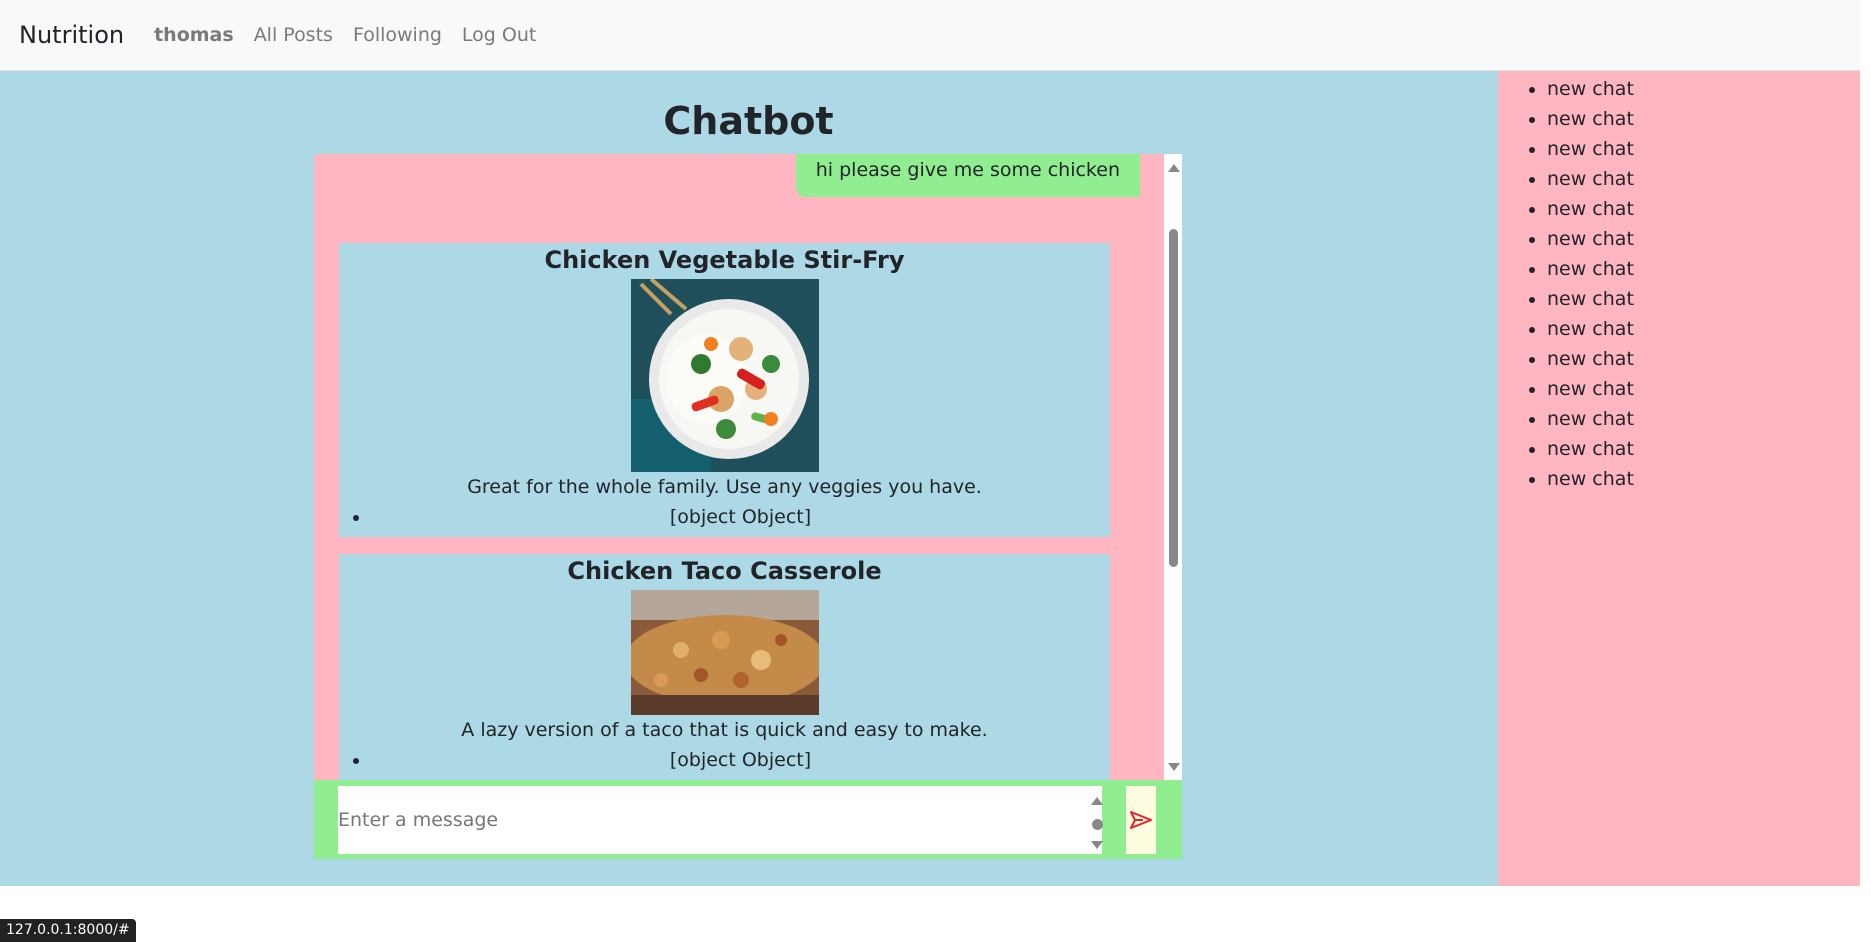 The height and width of the screenshot is (942, 1871). I want to click on nav-all-posts-link: All Posts, so click(293, 35).